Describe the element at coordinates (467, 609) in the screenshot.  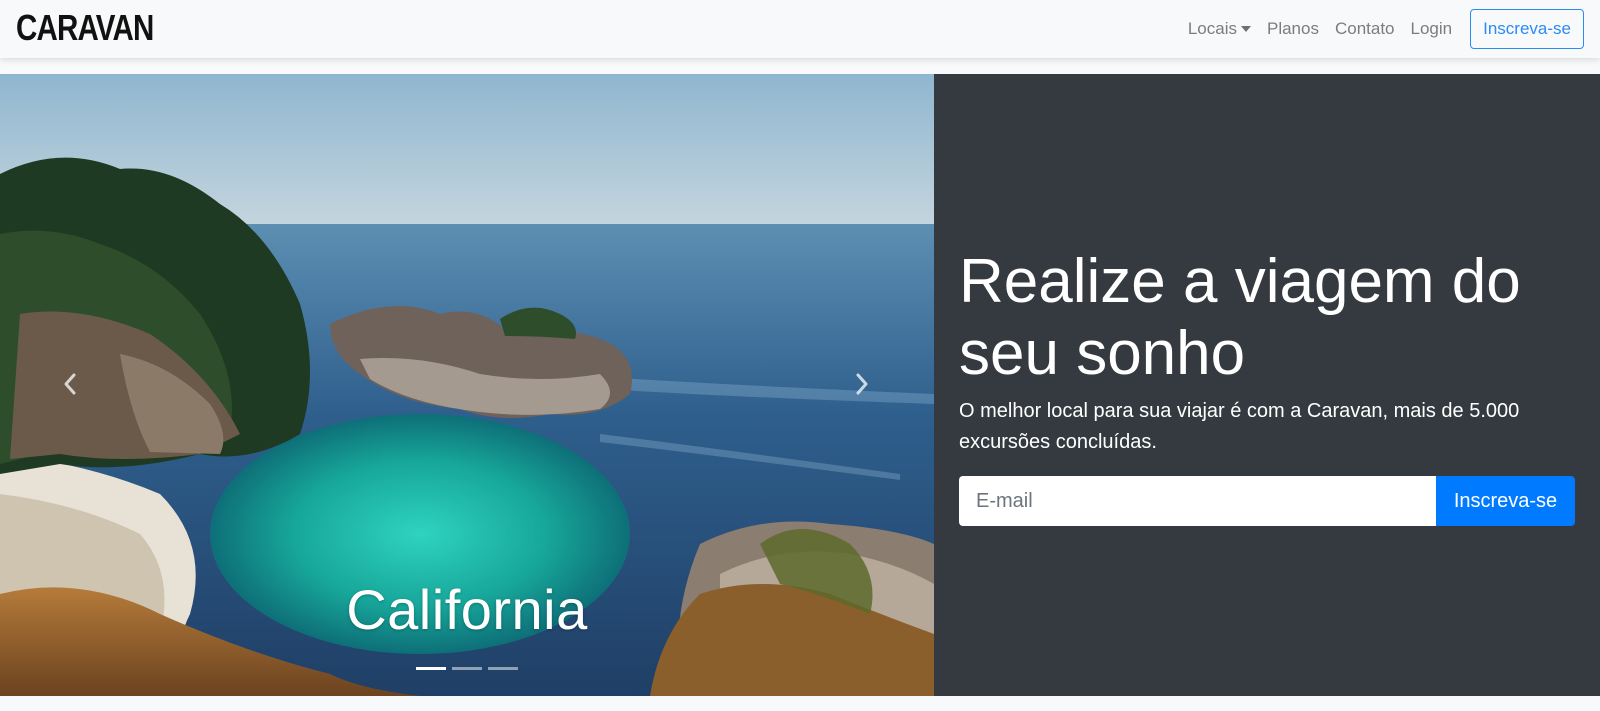
I see `carousel-caption: California` at that location.